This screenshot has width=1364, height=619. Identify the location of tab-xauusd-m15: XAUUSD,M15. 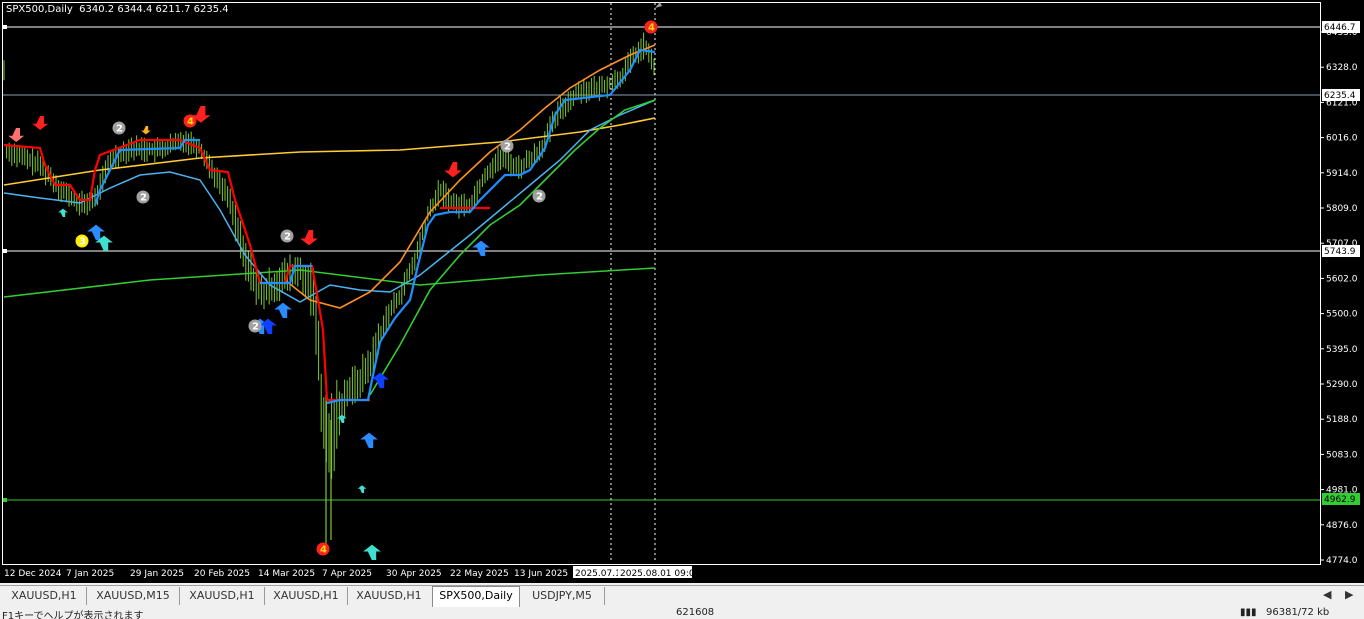
(133, 596).